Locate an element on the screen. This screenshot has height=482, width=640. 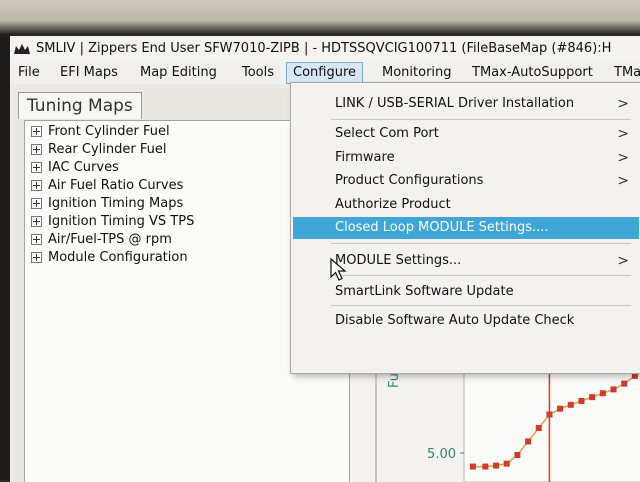
tree-item-label: Rear Cylinder Fuel is located at coordinates (107, 149).